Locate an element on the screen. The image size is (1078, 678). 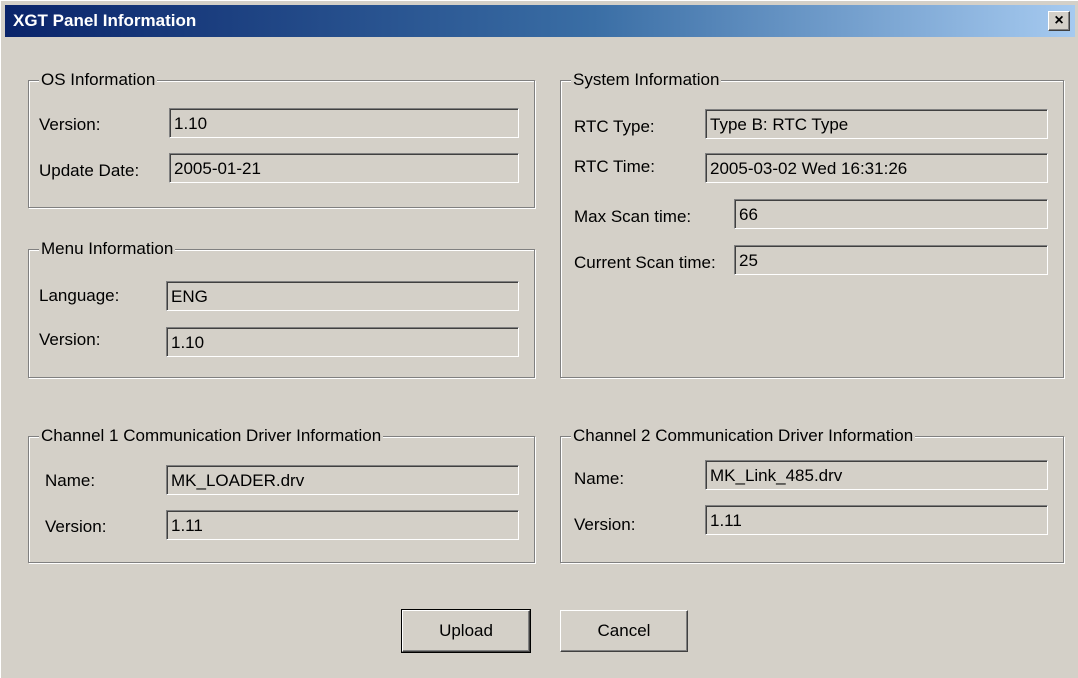
channel1-name-field: MK_LOADER.drv is located at coordinates (342, 480).